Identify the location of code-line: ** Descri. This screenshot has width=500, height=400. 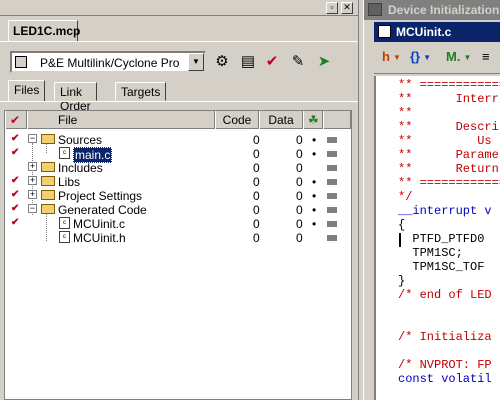
(448, 127).